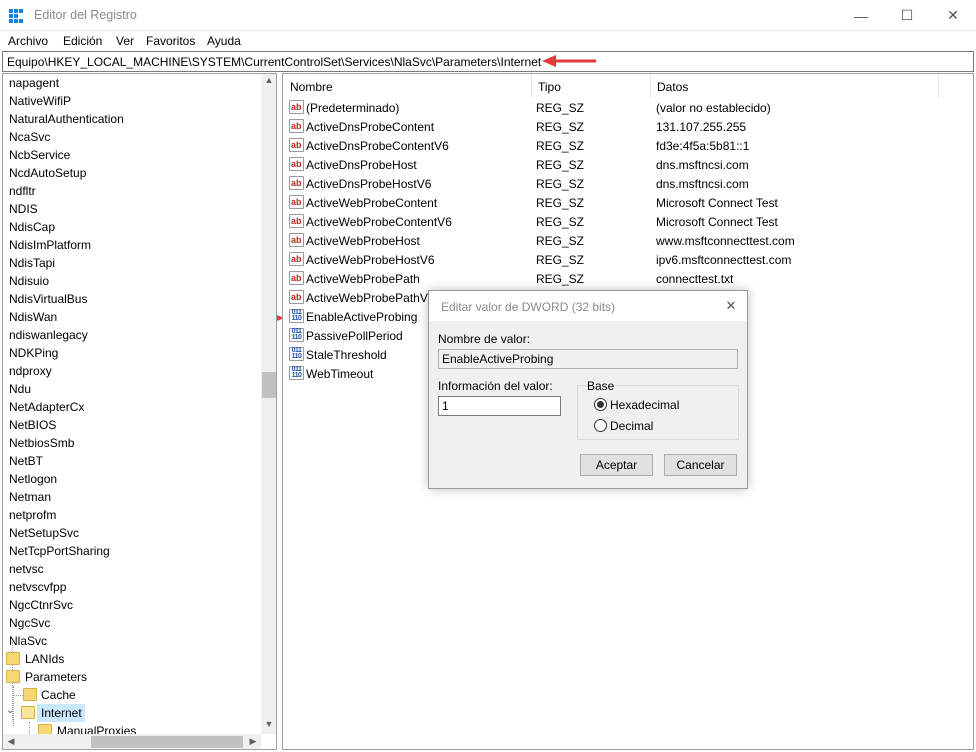 The image size is (976, 752). What do you see at coordinates (61, 713) in the screenshot?
I see `tree-item-label: Internet` at bounding box center [61, 713].